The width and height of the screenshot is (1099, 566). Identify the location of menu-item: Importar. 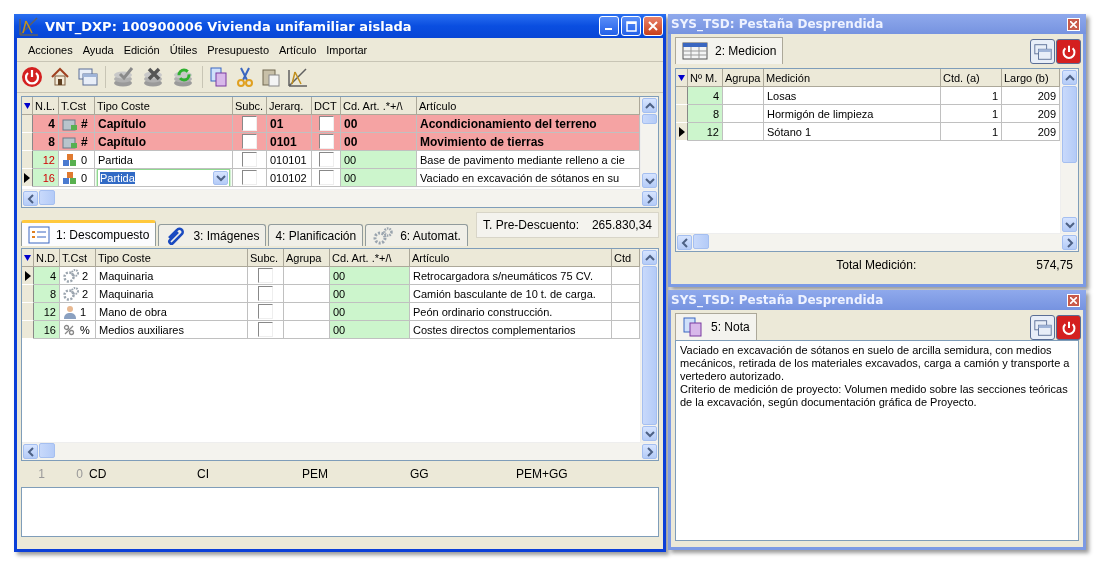
(347, 49).